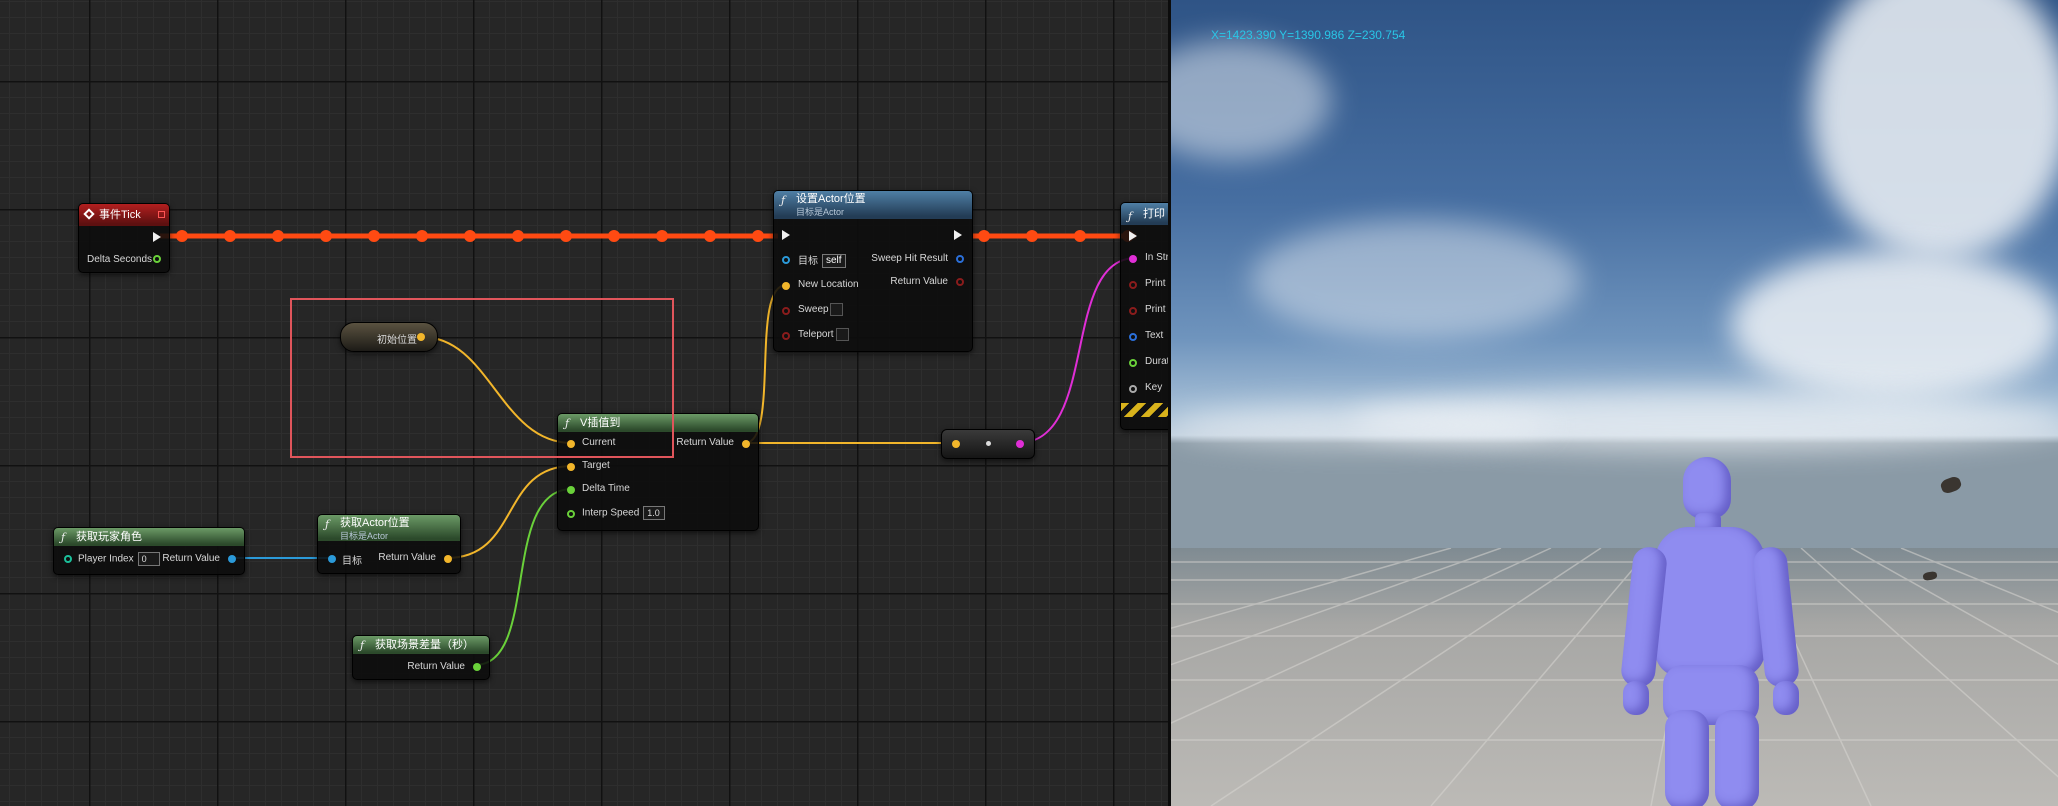  What do you see at coordinates (1154, 387) in the screenshot?
I see `key-label: Key` at bounding box center [1154, 387].